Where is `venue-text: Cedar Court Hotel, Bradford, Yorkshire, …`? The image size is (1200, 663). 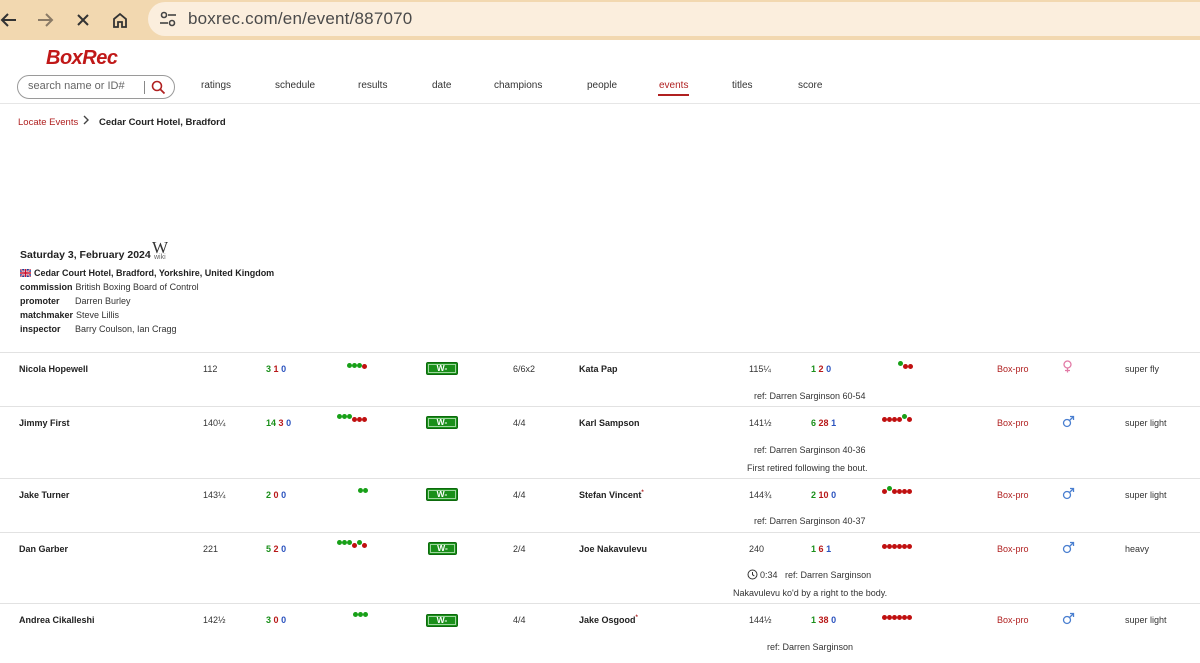 venue-text: Cedar Court Hotel, Bradford, Yorkshire, … is located at coordinates (154, 273).